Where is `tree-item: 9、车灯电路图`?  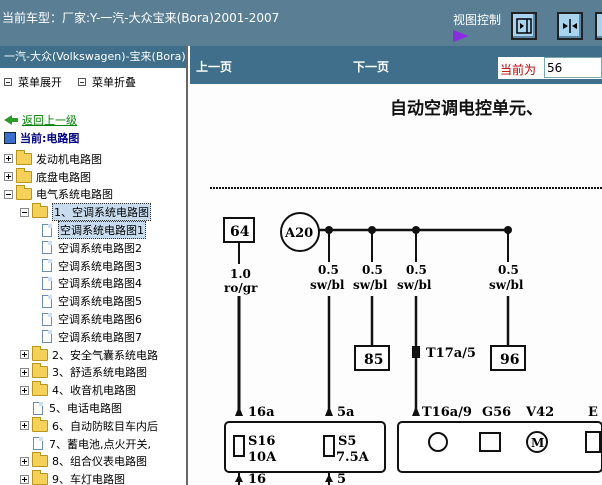
tree-item: 9、车灯电路图 is located at coordinates (93, 477).